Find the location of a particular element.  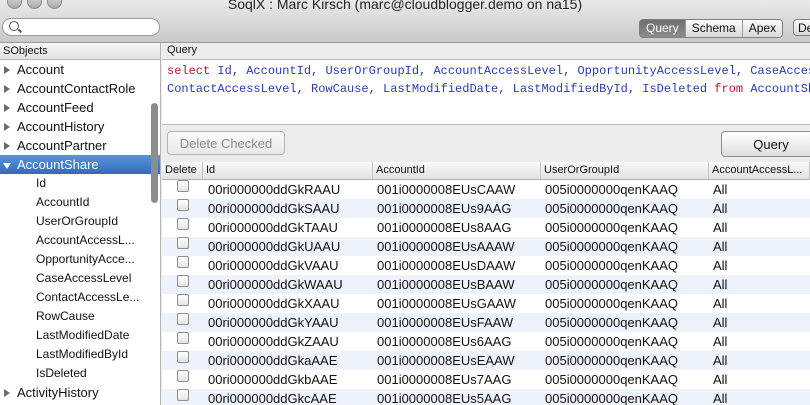

disclosure-open-icon is located at coordinates (7, 166).